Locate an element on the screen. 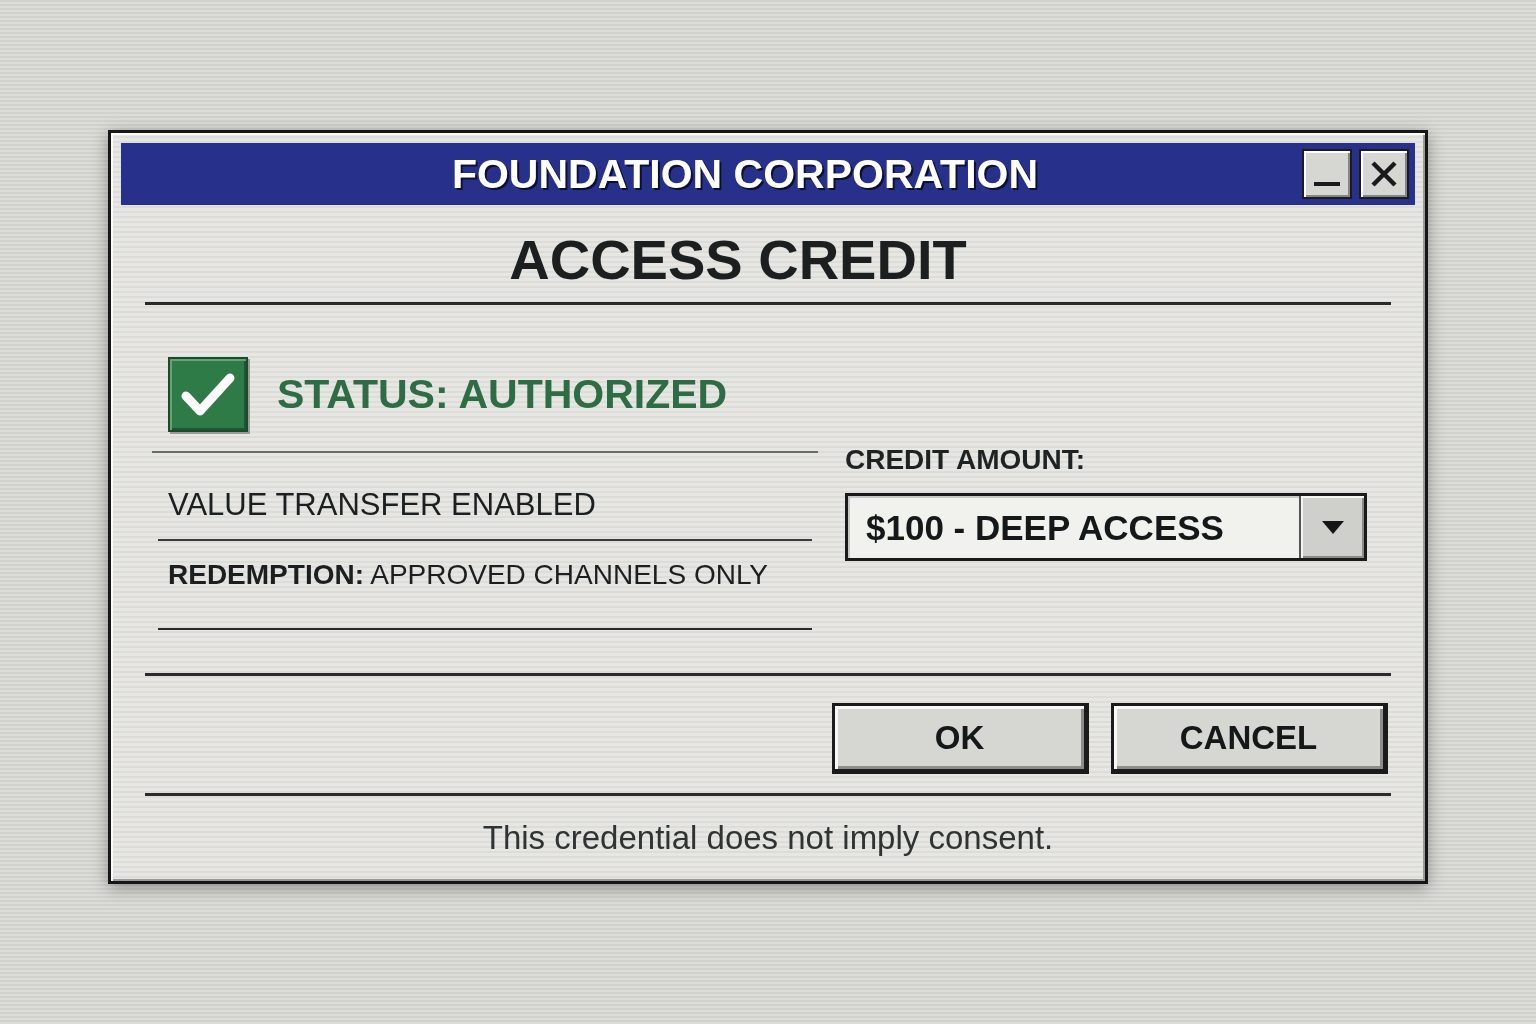 The height and width of the screenshot is (1024, 1536). cancel-button: CANCEL is located at coordinates (1249, 738).